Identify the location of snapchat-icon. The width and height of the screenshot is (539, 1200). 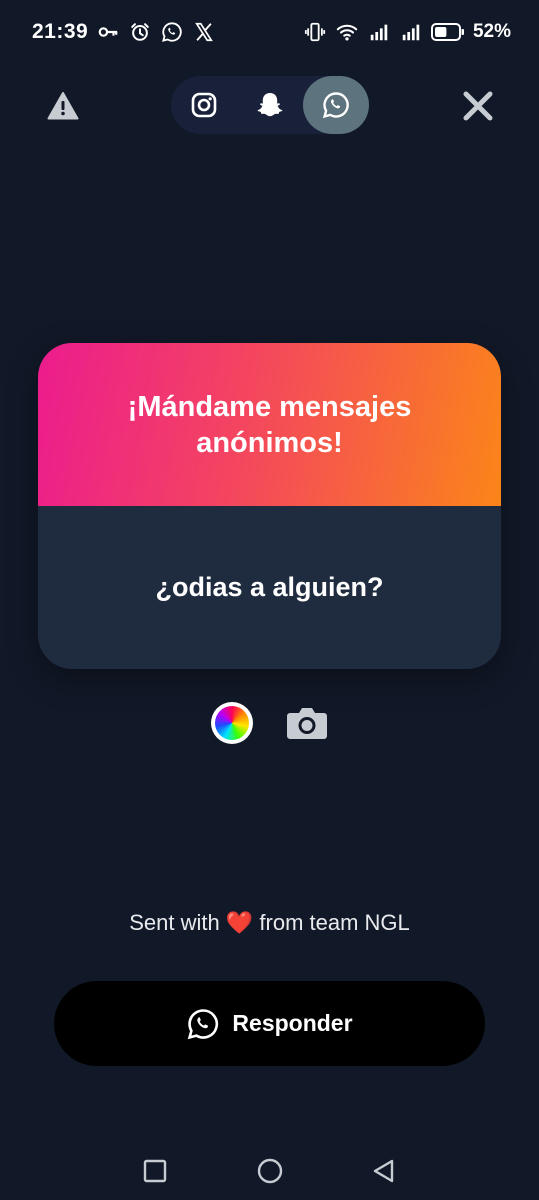
(270, 105).